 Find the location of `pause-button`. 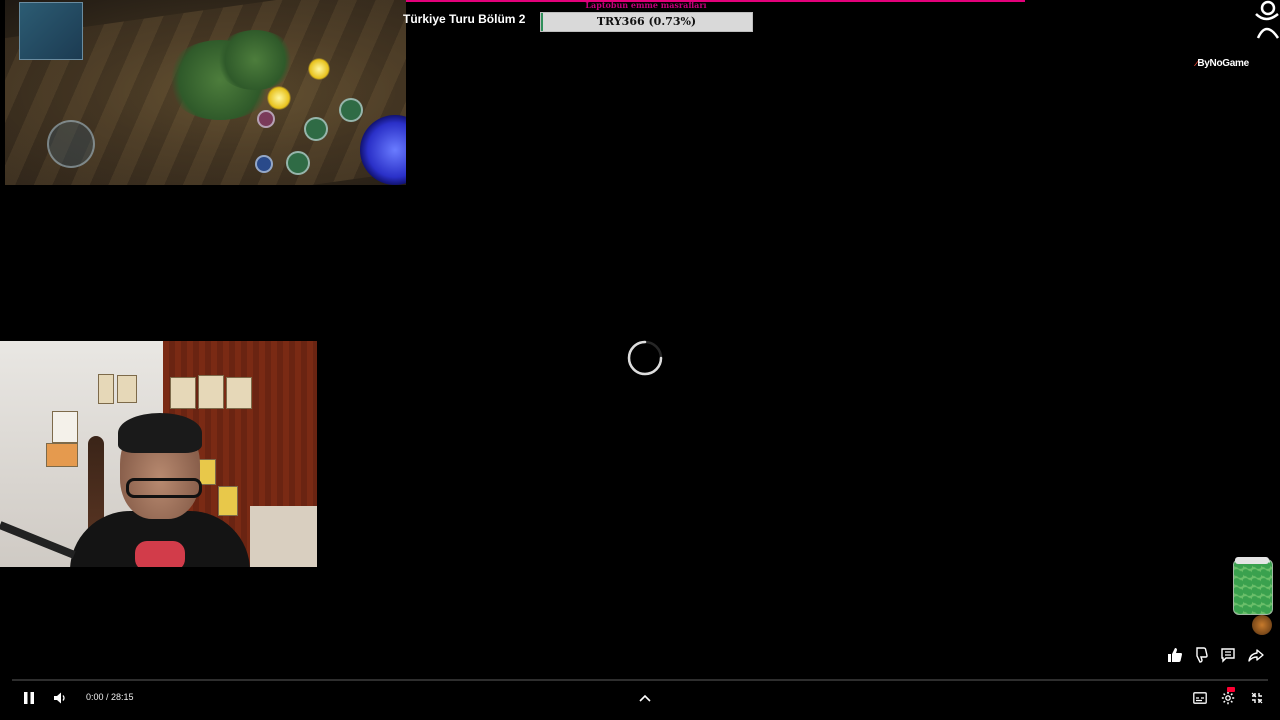

pause-button is located at coordinates (29, 698).